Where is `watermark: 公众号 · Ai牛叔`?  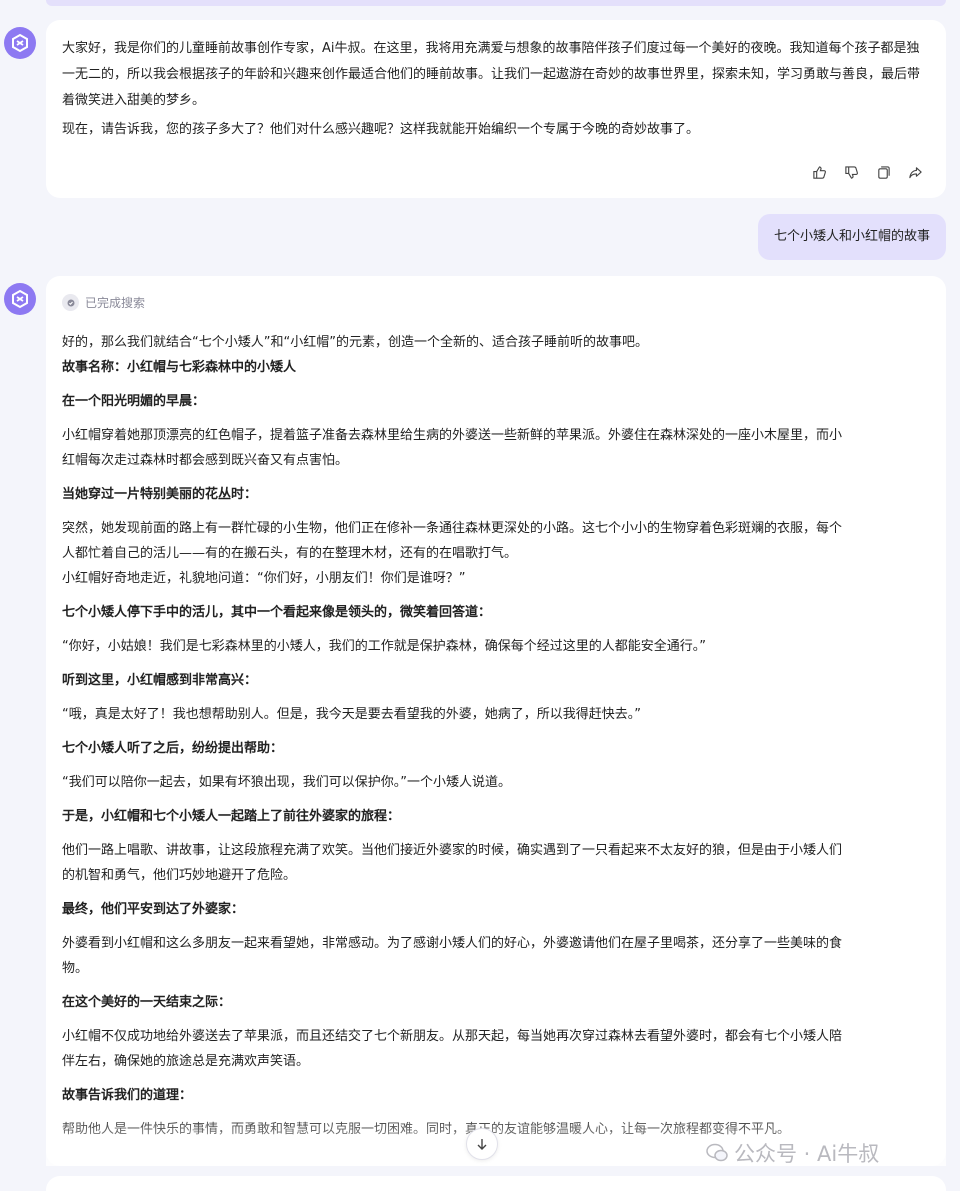
watermark: 公众号 · Ai牛叔 is located at coordinates (792, 1153).